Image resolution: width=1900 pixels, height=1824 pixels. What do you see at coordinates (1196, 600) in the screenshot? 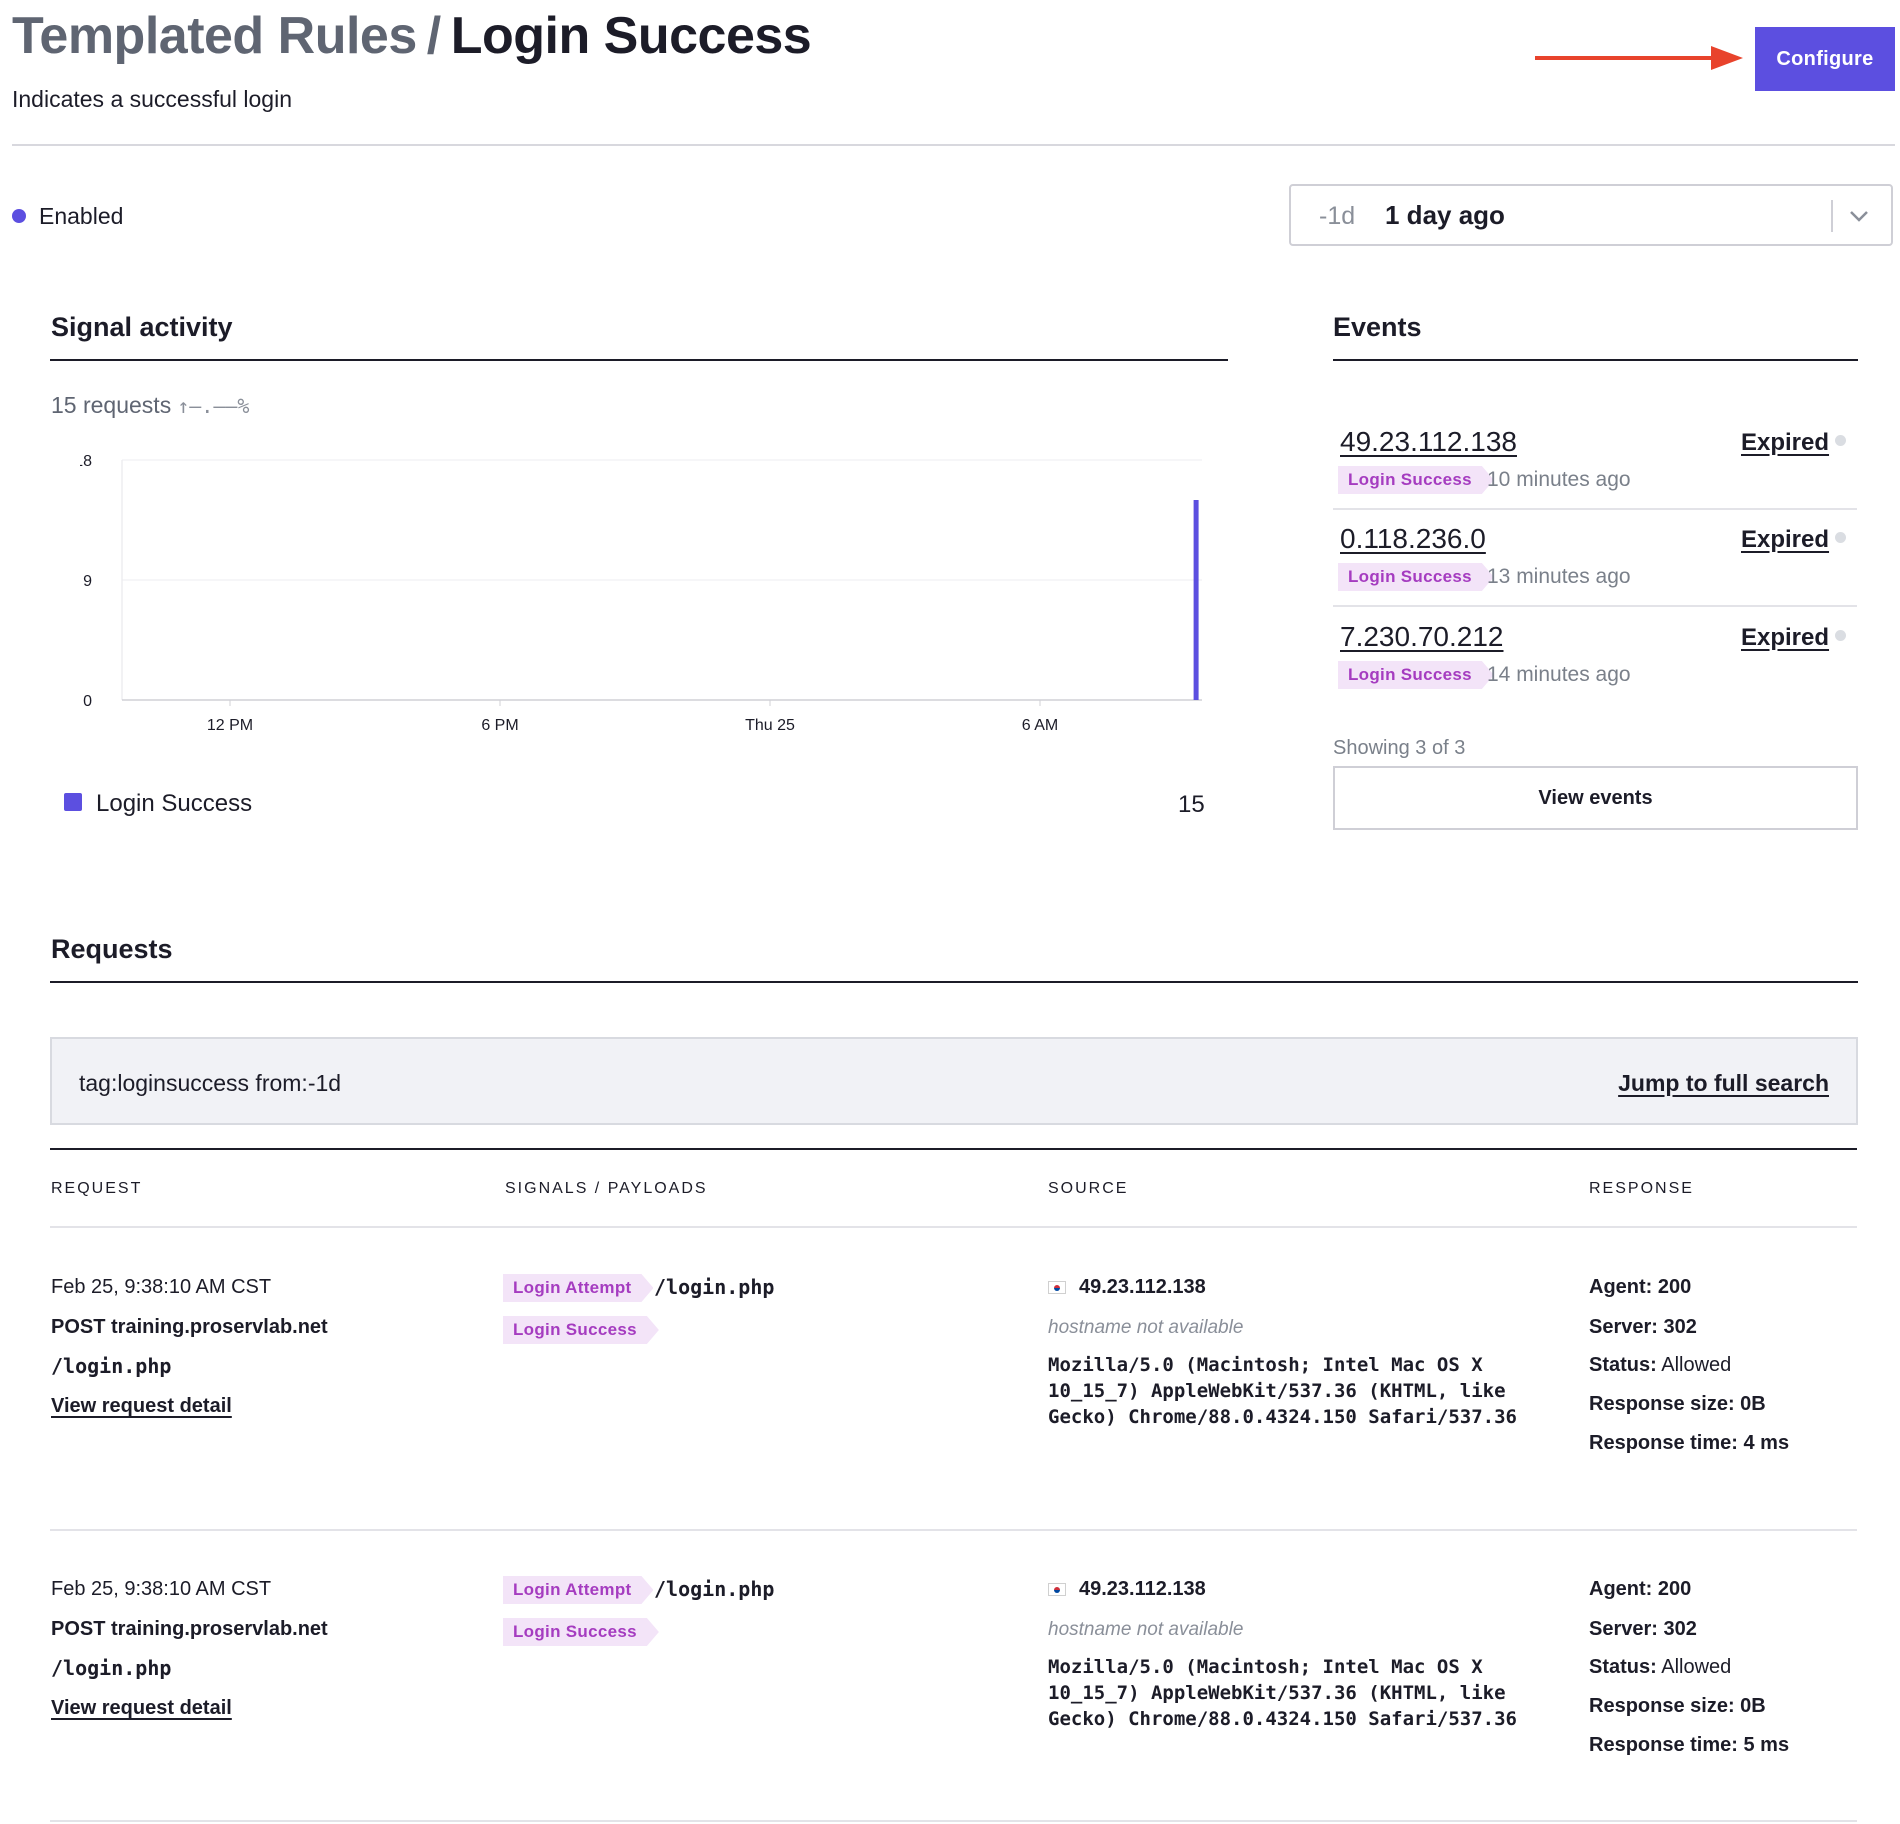
I see `chart-bar` at bounding box center [1196, 600].